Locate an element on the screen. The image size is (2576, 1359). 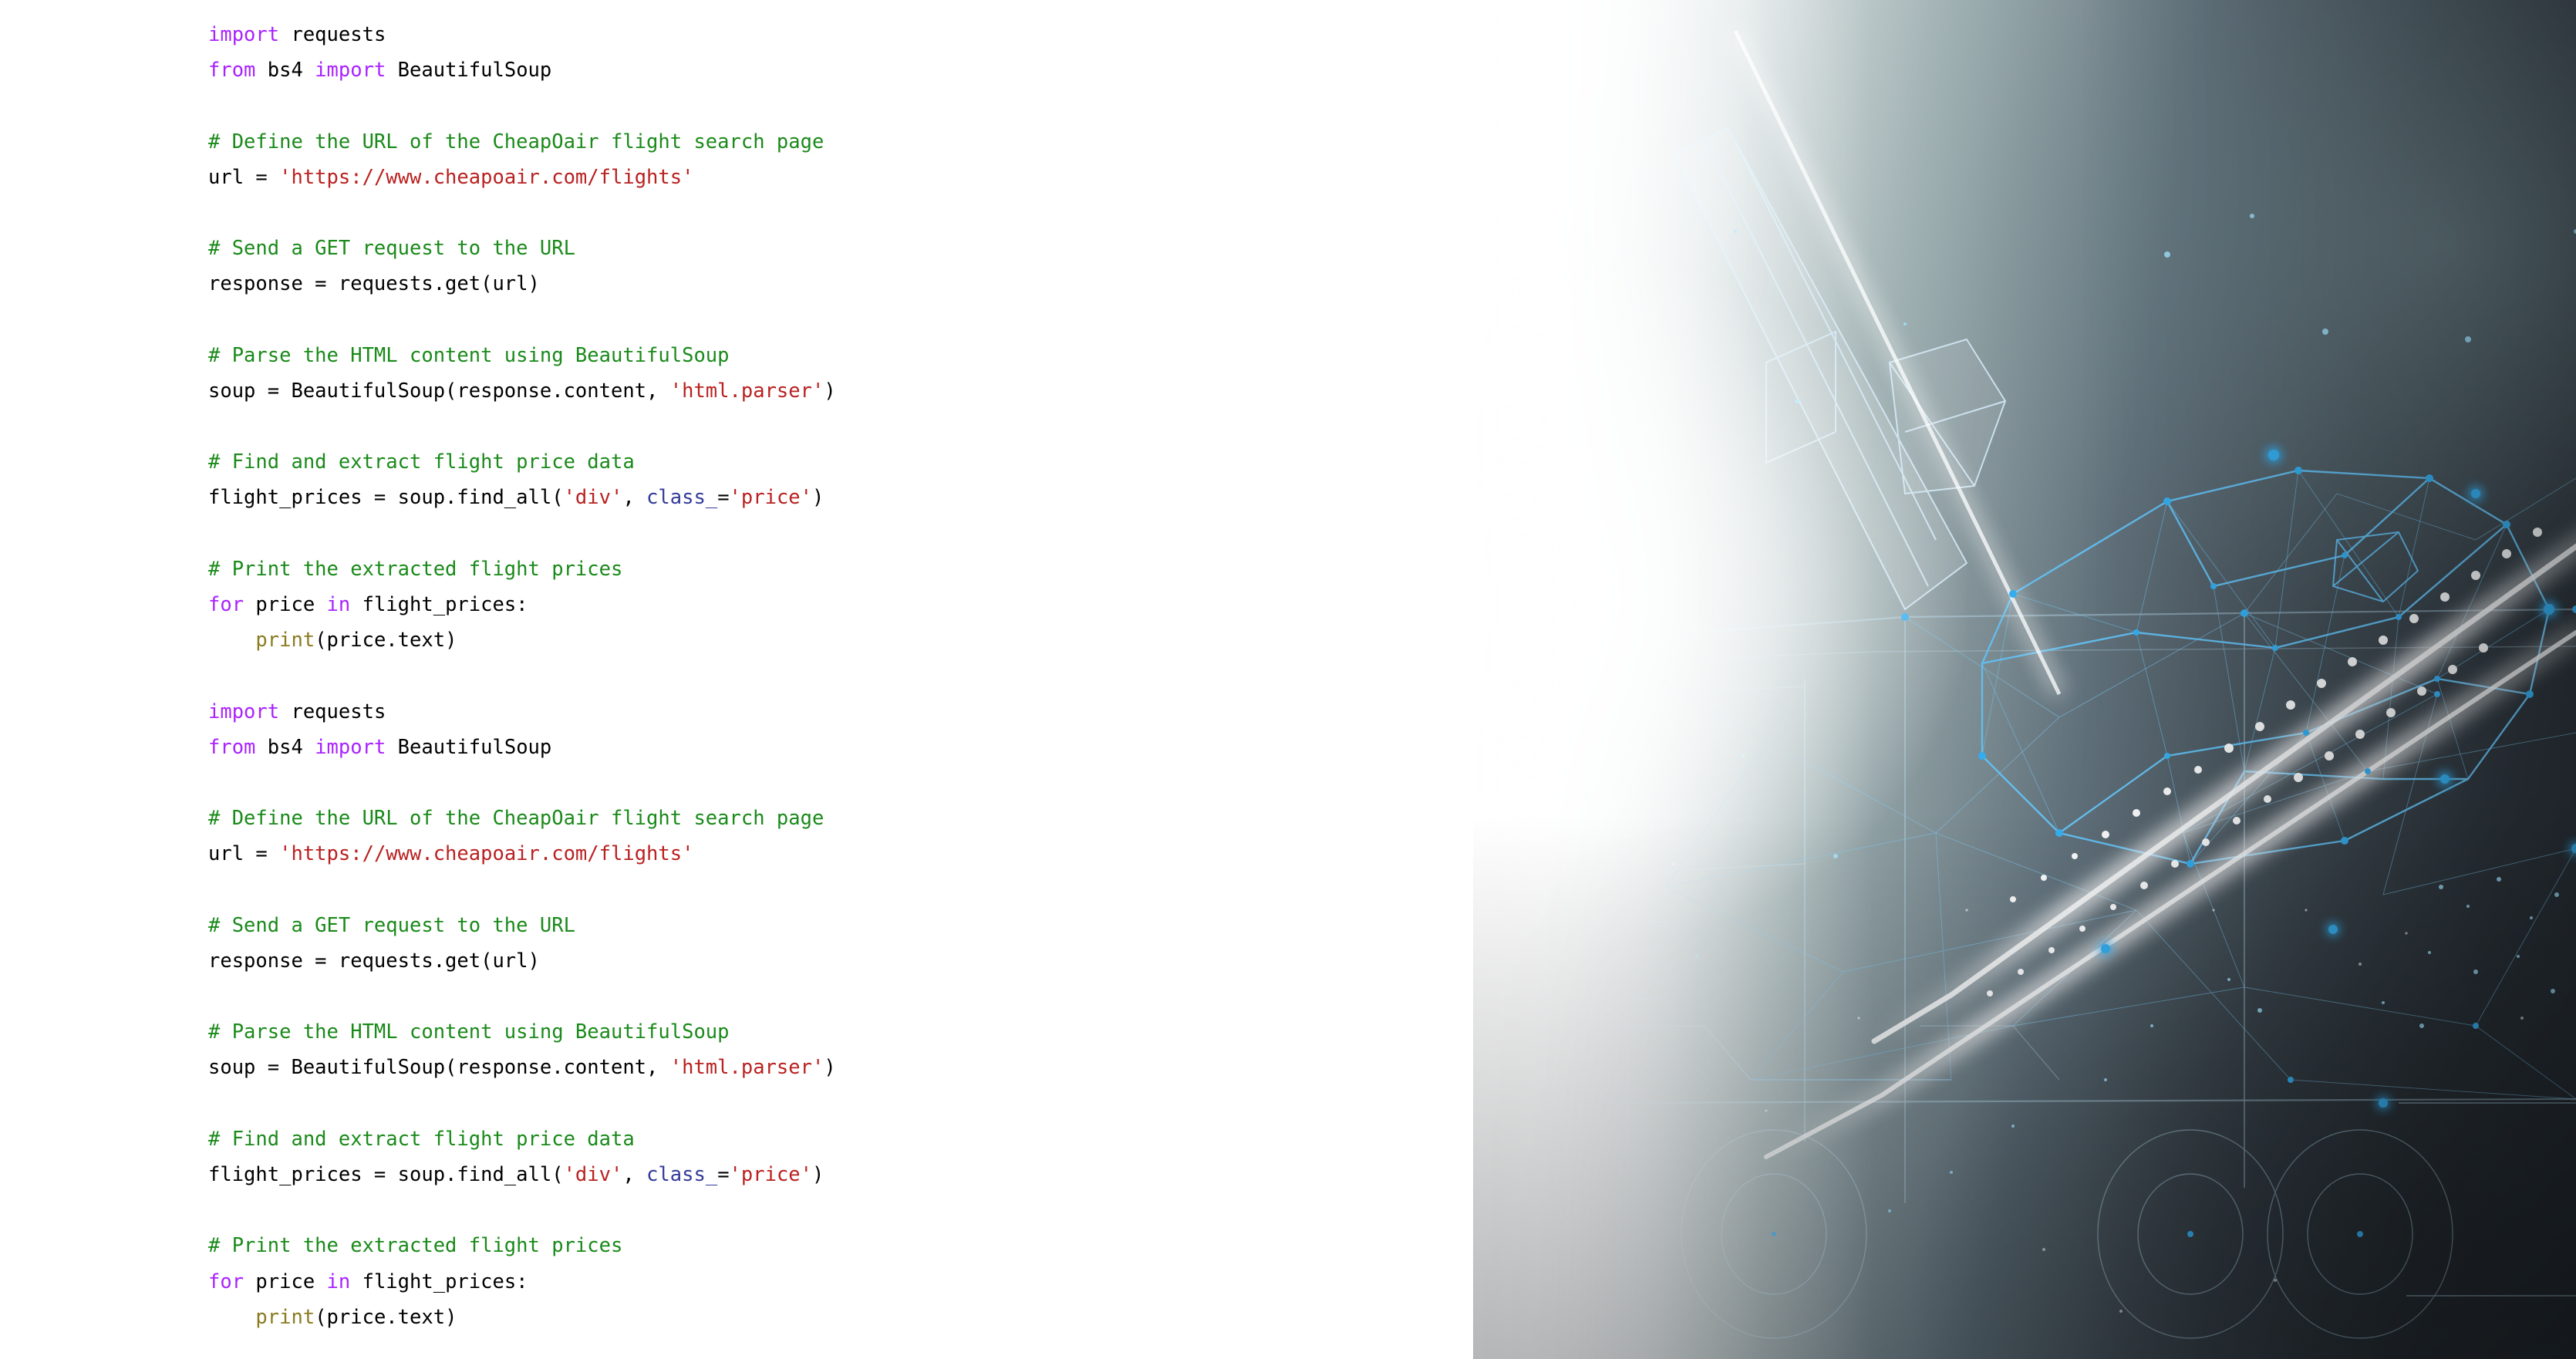
code-token: BeautifulSoup is located at coordinates (469, 71).